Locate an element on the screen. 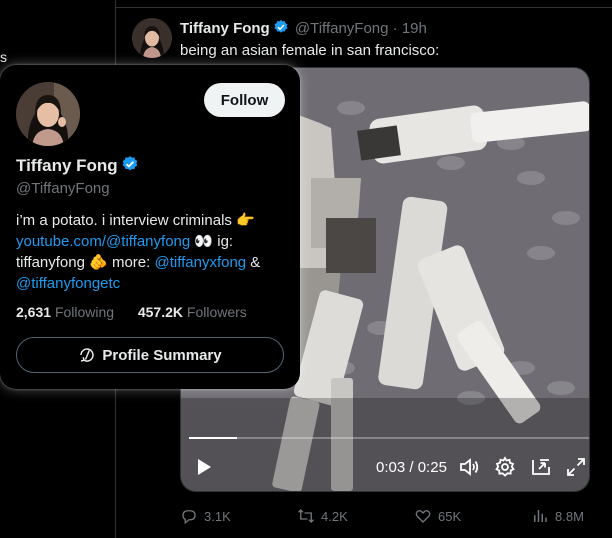  profile-summary-label: Profile Summary is located at coordinates (162, 355).